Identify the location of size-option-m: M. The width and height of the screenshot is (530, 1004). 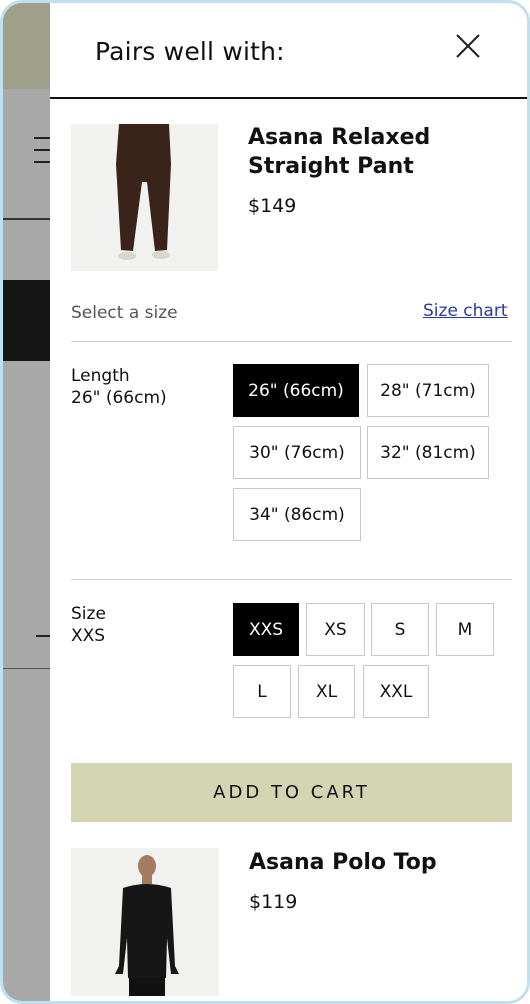
(465, 629).